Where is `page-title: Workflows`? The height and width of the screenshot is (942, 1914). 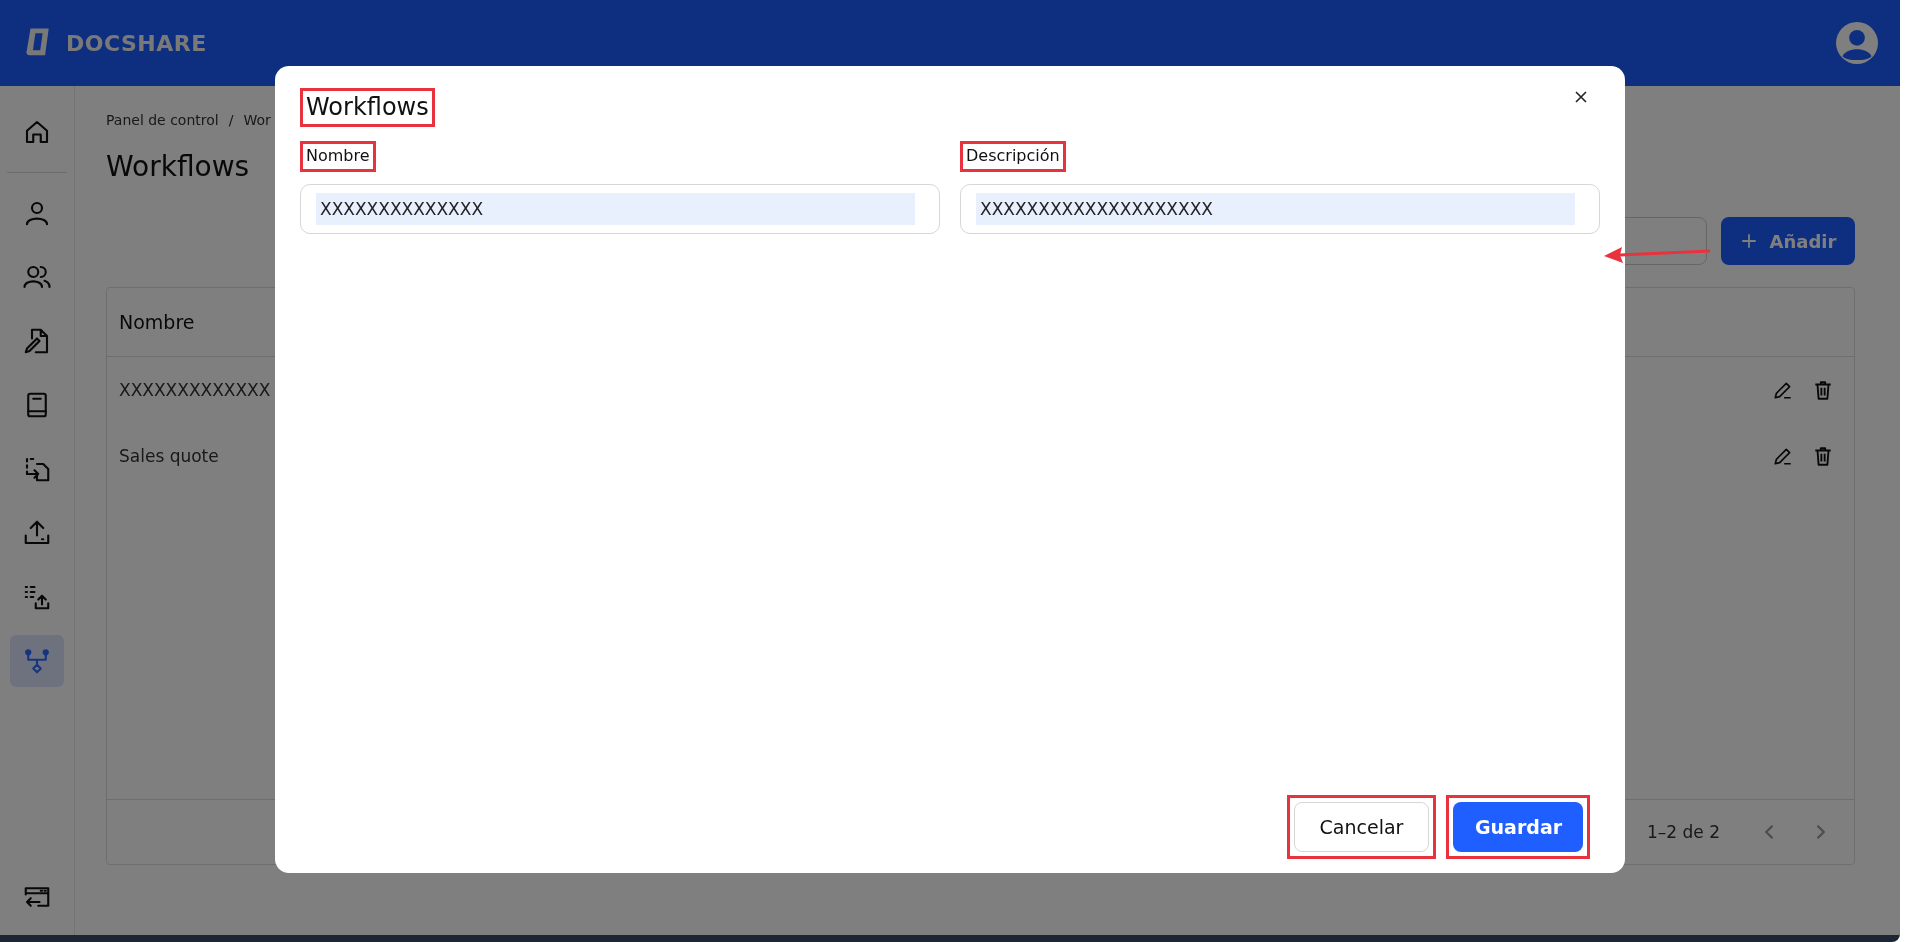 page-title: Workflows is located at coordinates (178, 166).